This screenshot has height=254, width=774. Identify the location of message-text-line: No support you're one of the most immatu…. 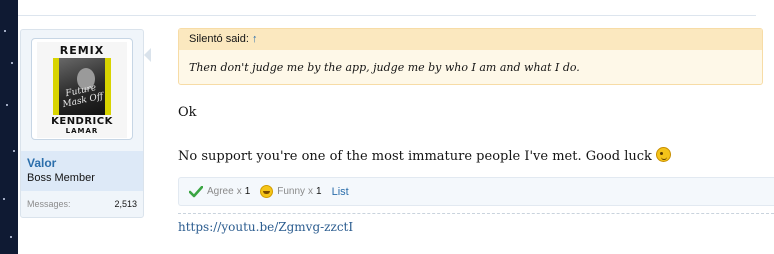
(425, 155).